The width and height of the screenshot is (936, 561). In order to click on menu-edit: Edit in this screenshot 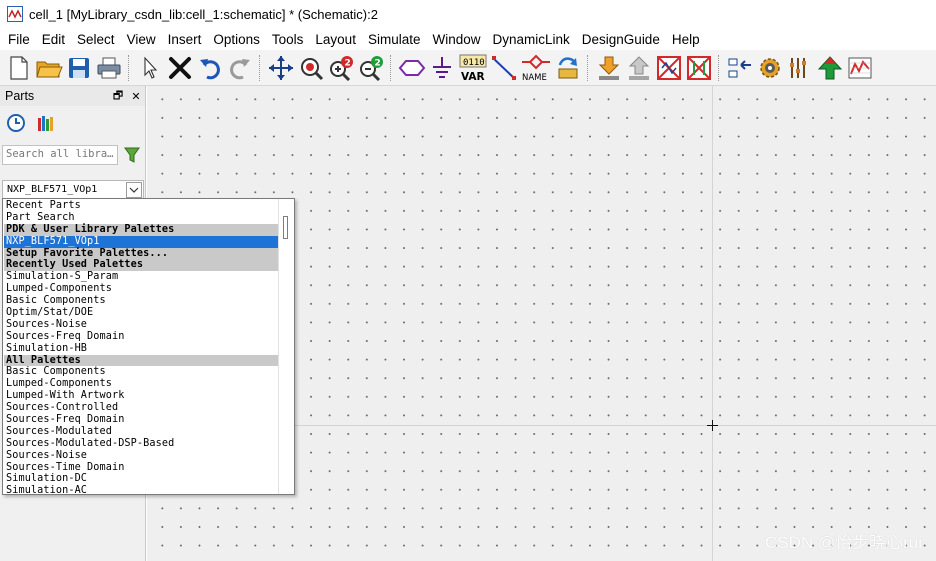, I will do `click(53, 39)`.